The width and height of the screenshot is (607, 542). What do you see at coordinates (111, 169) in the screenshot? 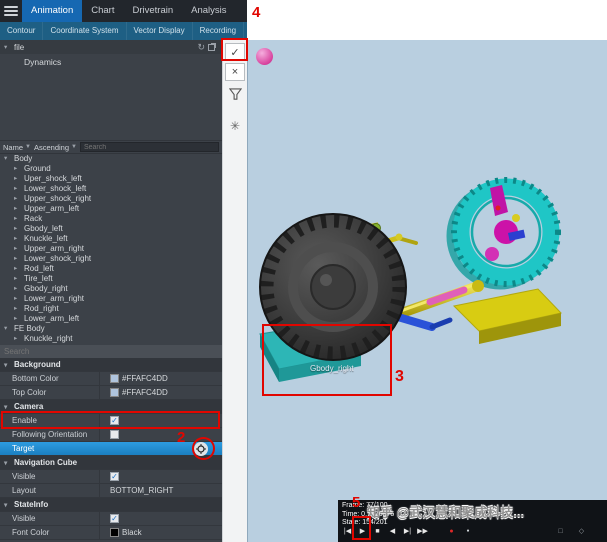
I see `tree-item-ground: ▸ Ground` at bounding box center [111, 169].